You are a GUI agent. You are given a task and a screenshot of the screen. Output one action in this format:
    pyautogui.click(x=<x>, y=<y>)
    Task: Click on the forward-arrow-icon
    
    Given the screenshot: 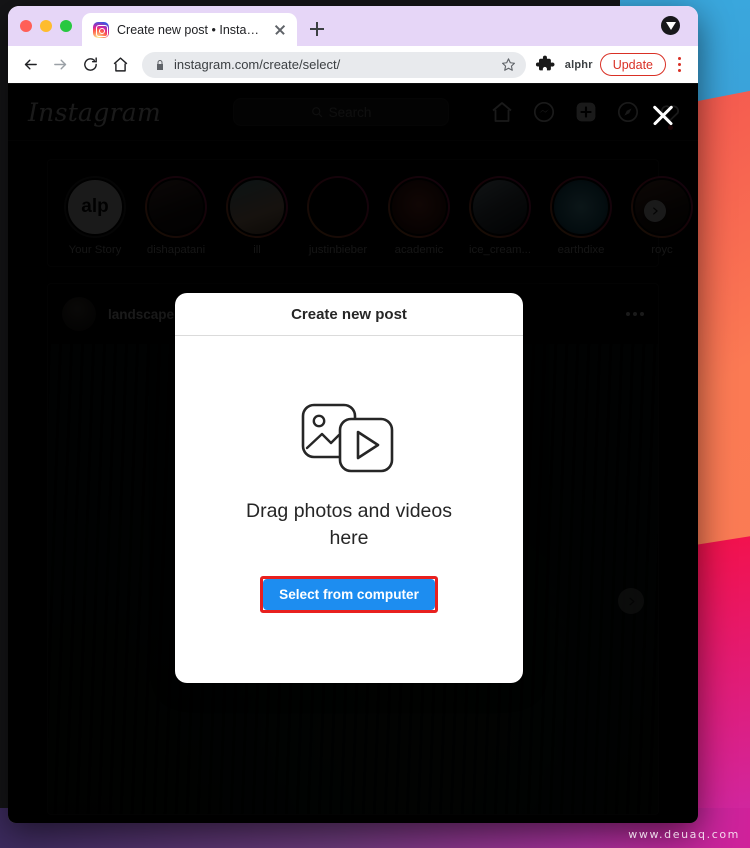 What is the action you would take?
    pyautogui.click(x=59, y=64)
    